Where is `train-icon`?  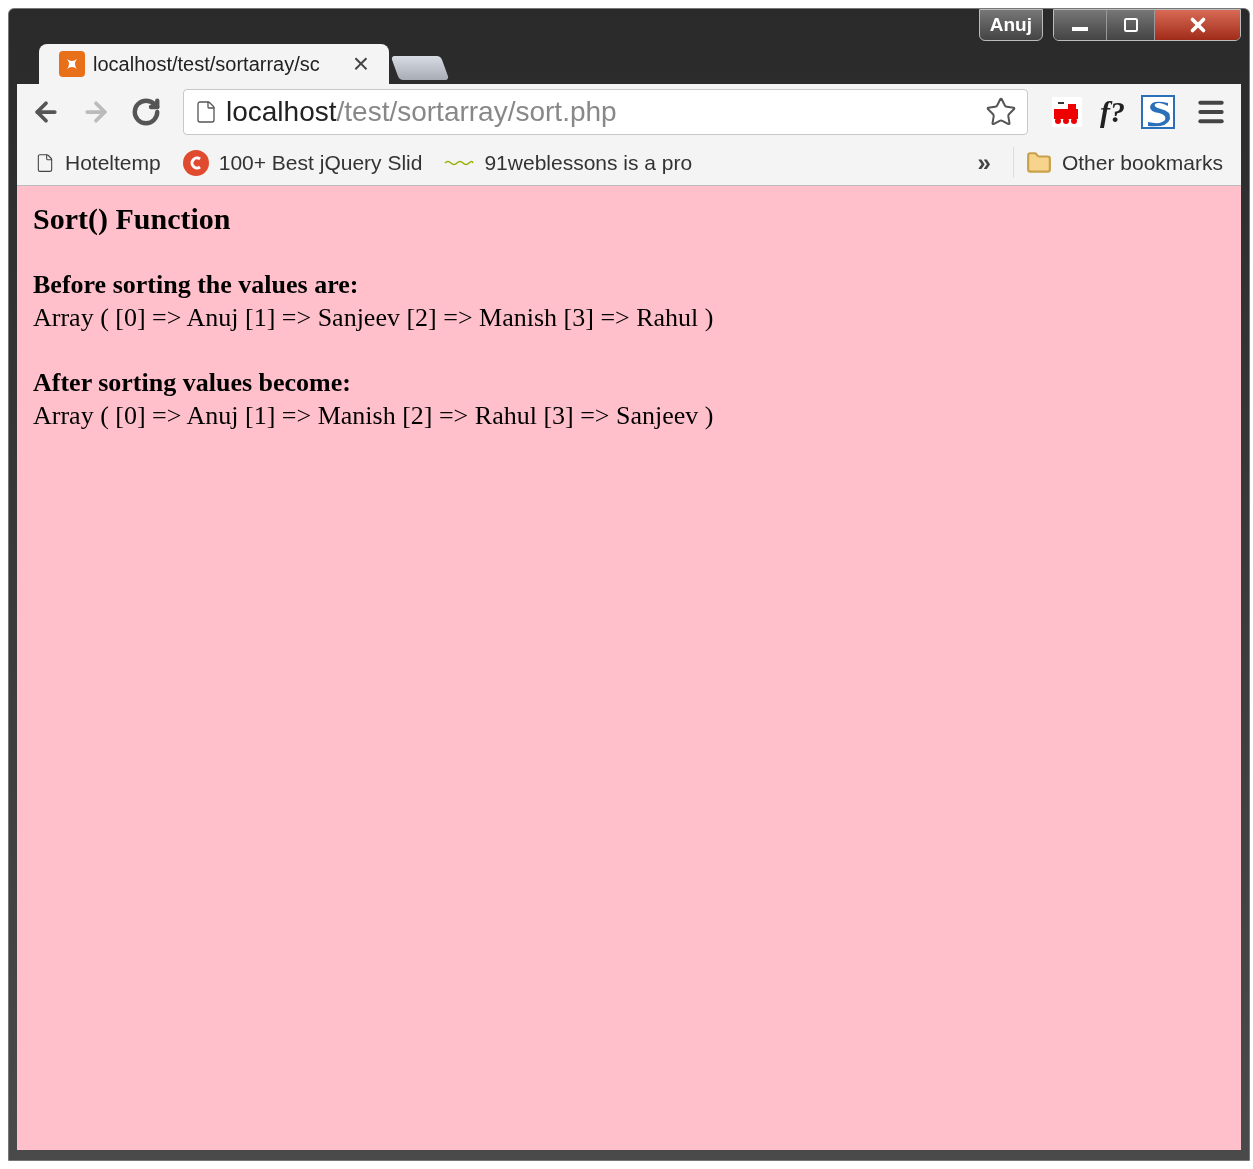 train-icon is located at coordinates (1067, 112).